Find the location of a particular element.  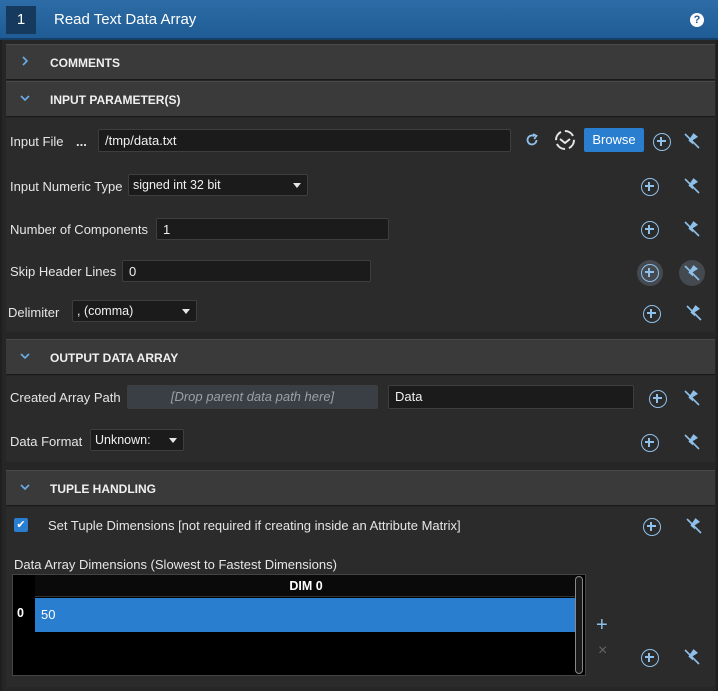

reload-icon is located at coordinates (532, 140).